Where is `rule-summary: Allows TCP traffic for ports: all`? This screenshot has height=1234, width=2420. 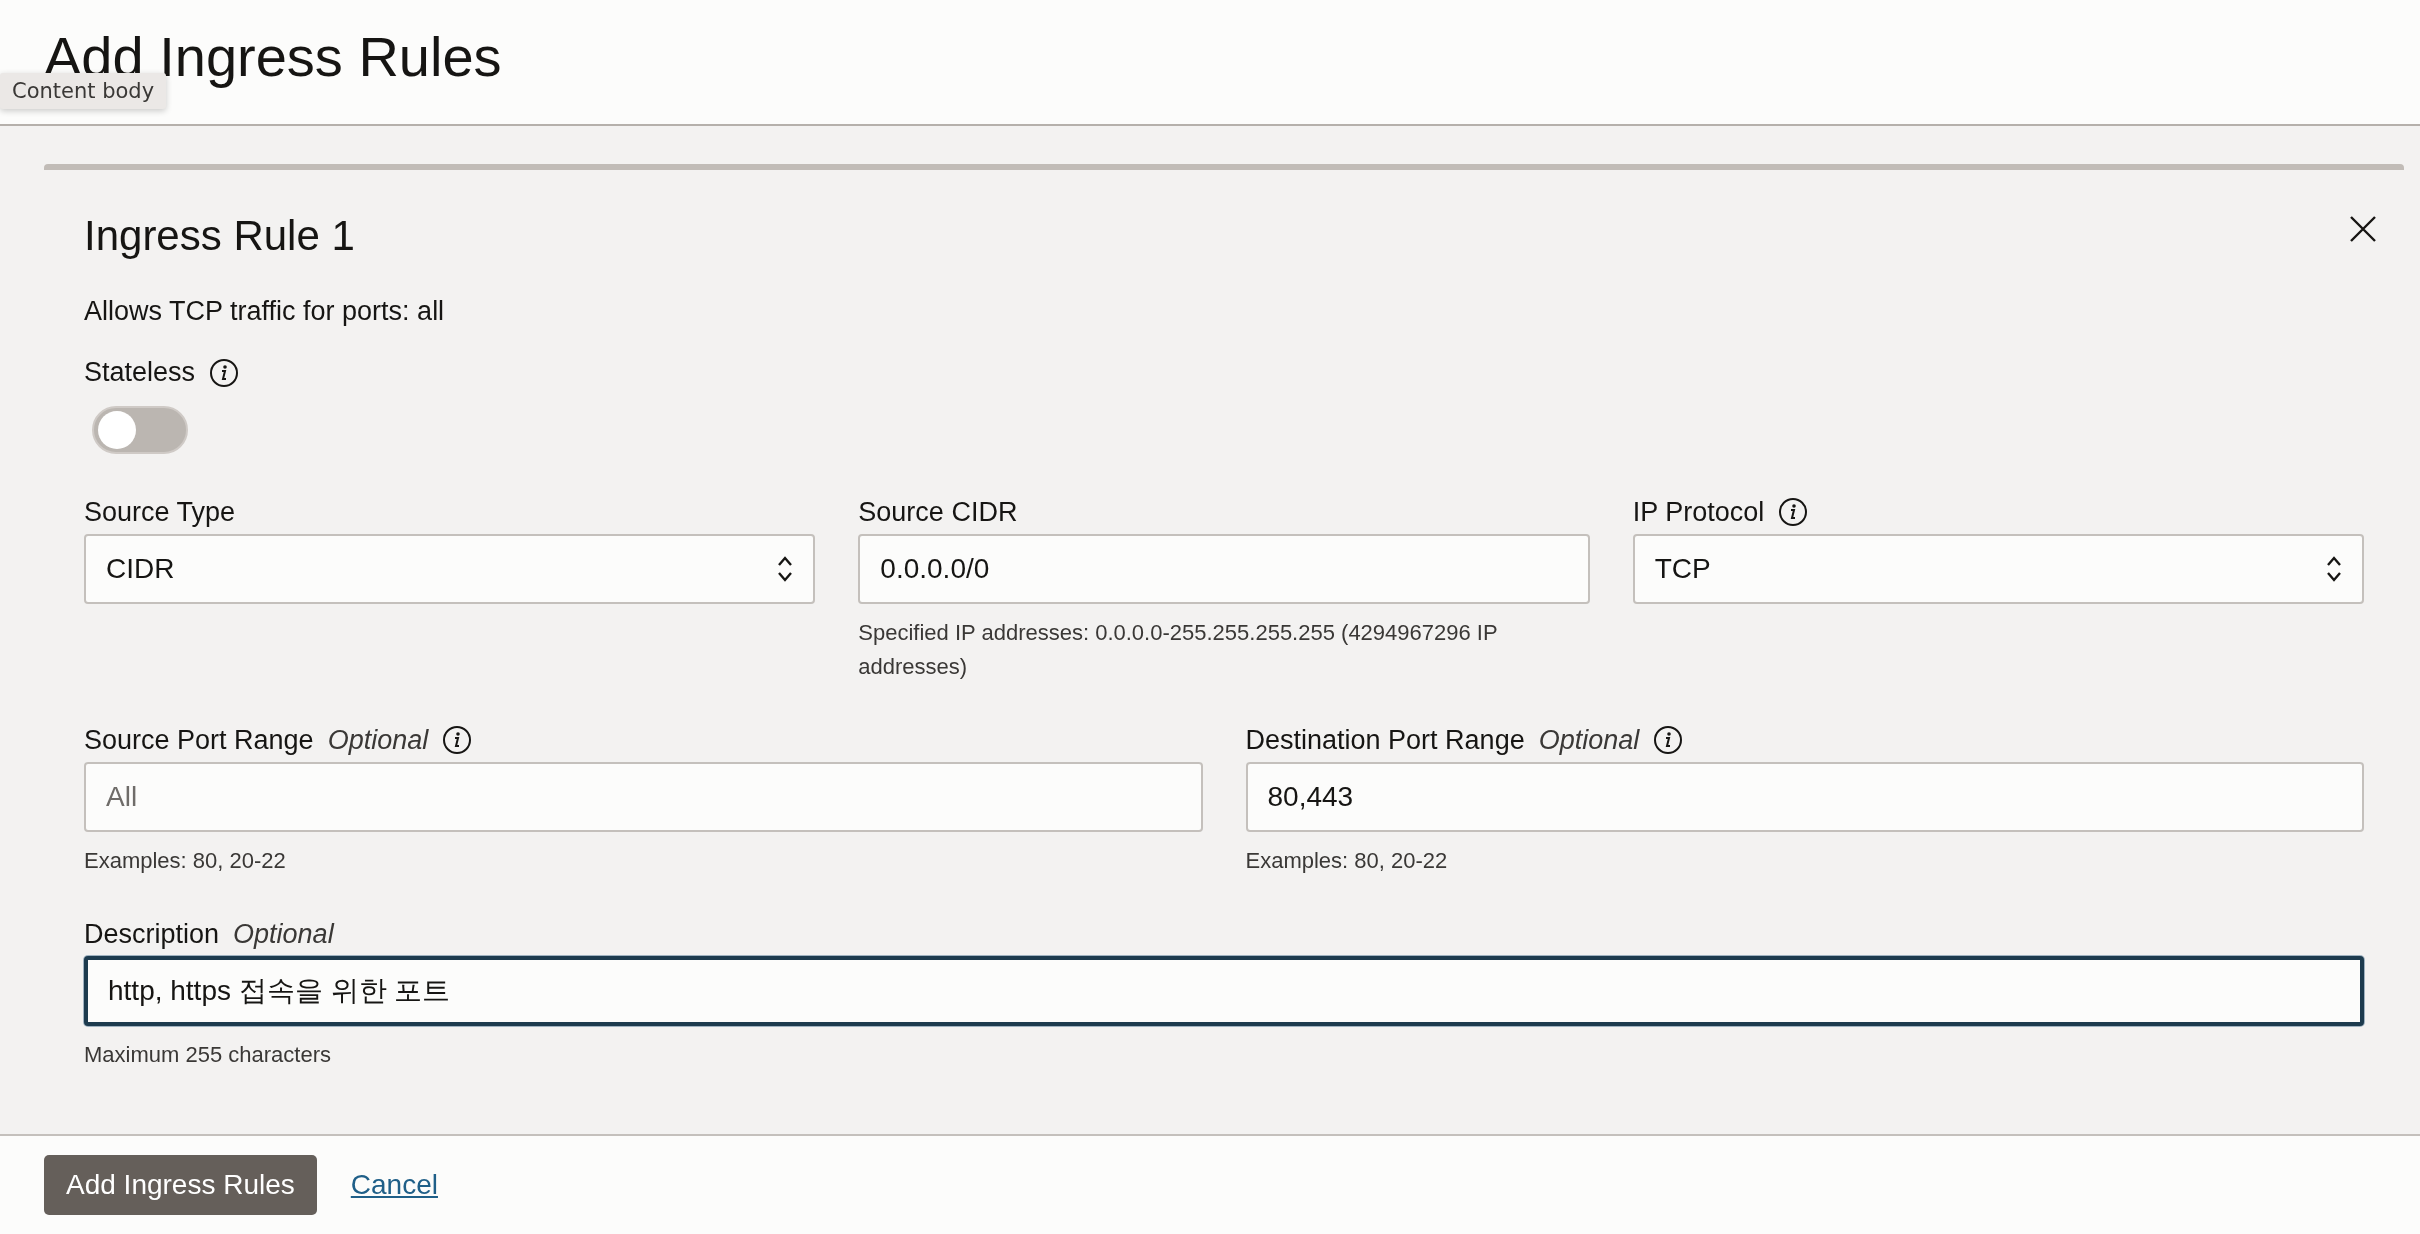
rule-summary: Allows TCP traffic for ports: all is located at coordinates (264, 311).